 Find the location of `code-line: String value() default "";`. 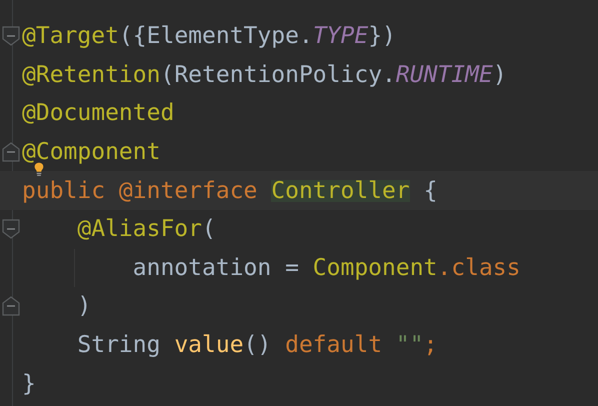

code-line: String value() default ""; is located at coordinates (257, 345).